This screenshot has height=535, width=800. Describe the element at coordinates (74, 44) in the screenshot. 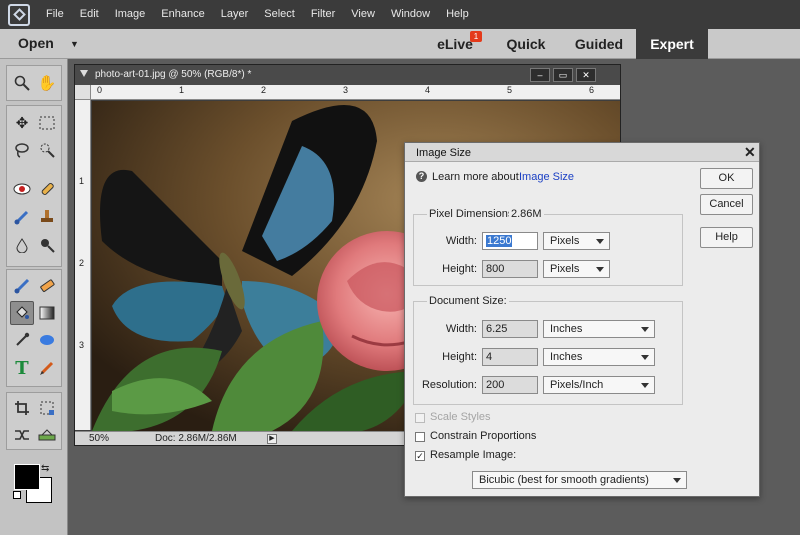

I see `open-dropdown-icon: ▼` at that location.